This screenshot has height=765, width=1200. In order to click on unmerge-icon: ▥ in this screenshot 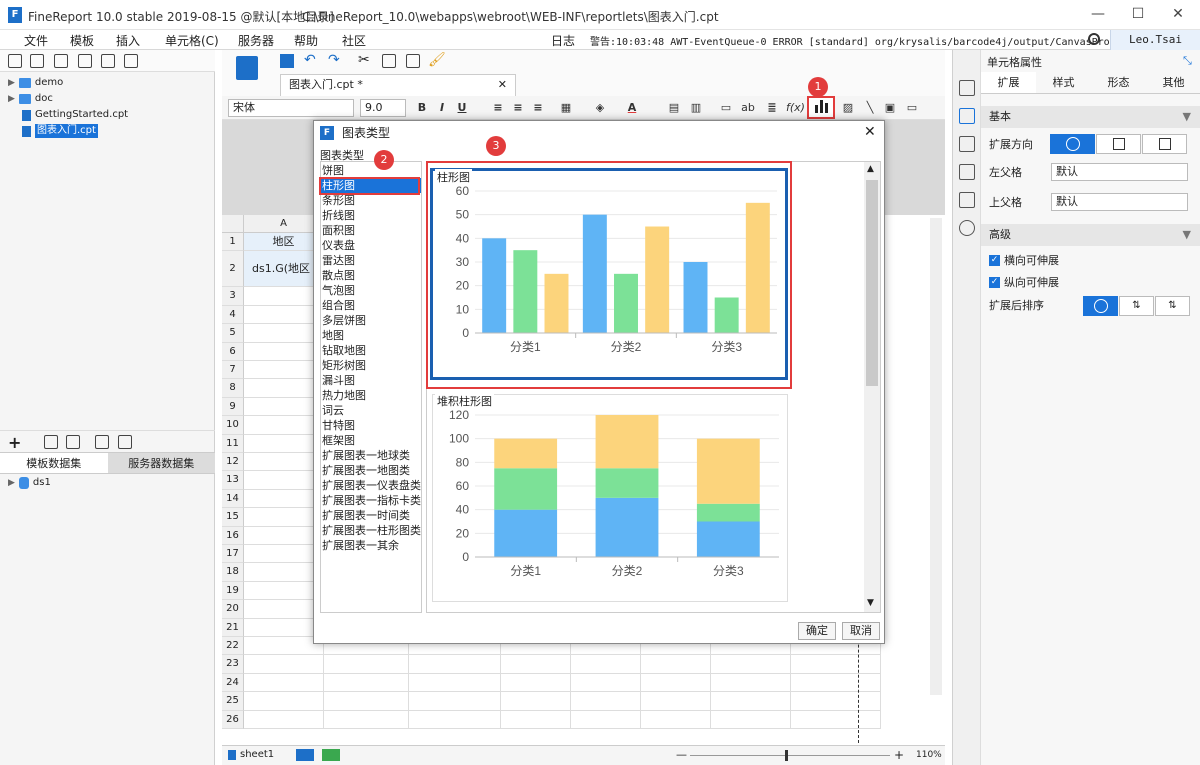, I will do `click(696, 108)`.